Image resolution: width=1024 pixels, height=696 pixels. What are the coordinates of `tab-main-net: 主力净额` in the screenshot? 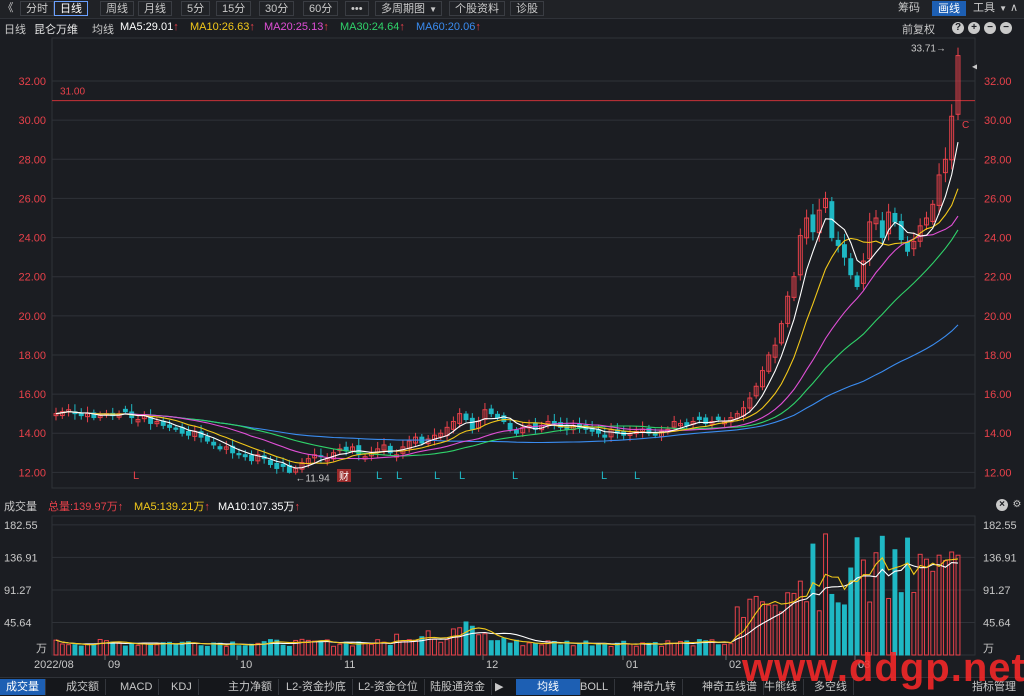 It's located at (250, 687).